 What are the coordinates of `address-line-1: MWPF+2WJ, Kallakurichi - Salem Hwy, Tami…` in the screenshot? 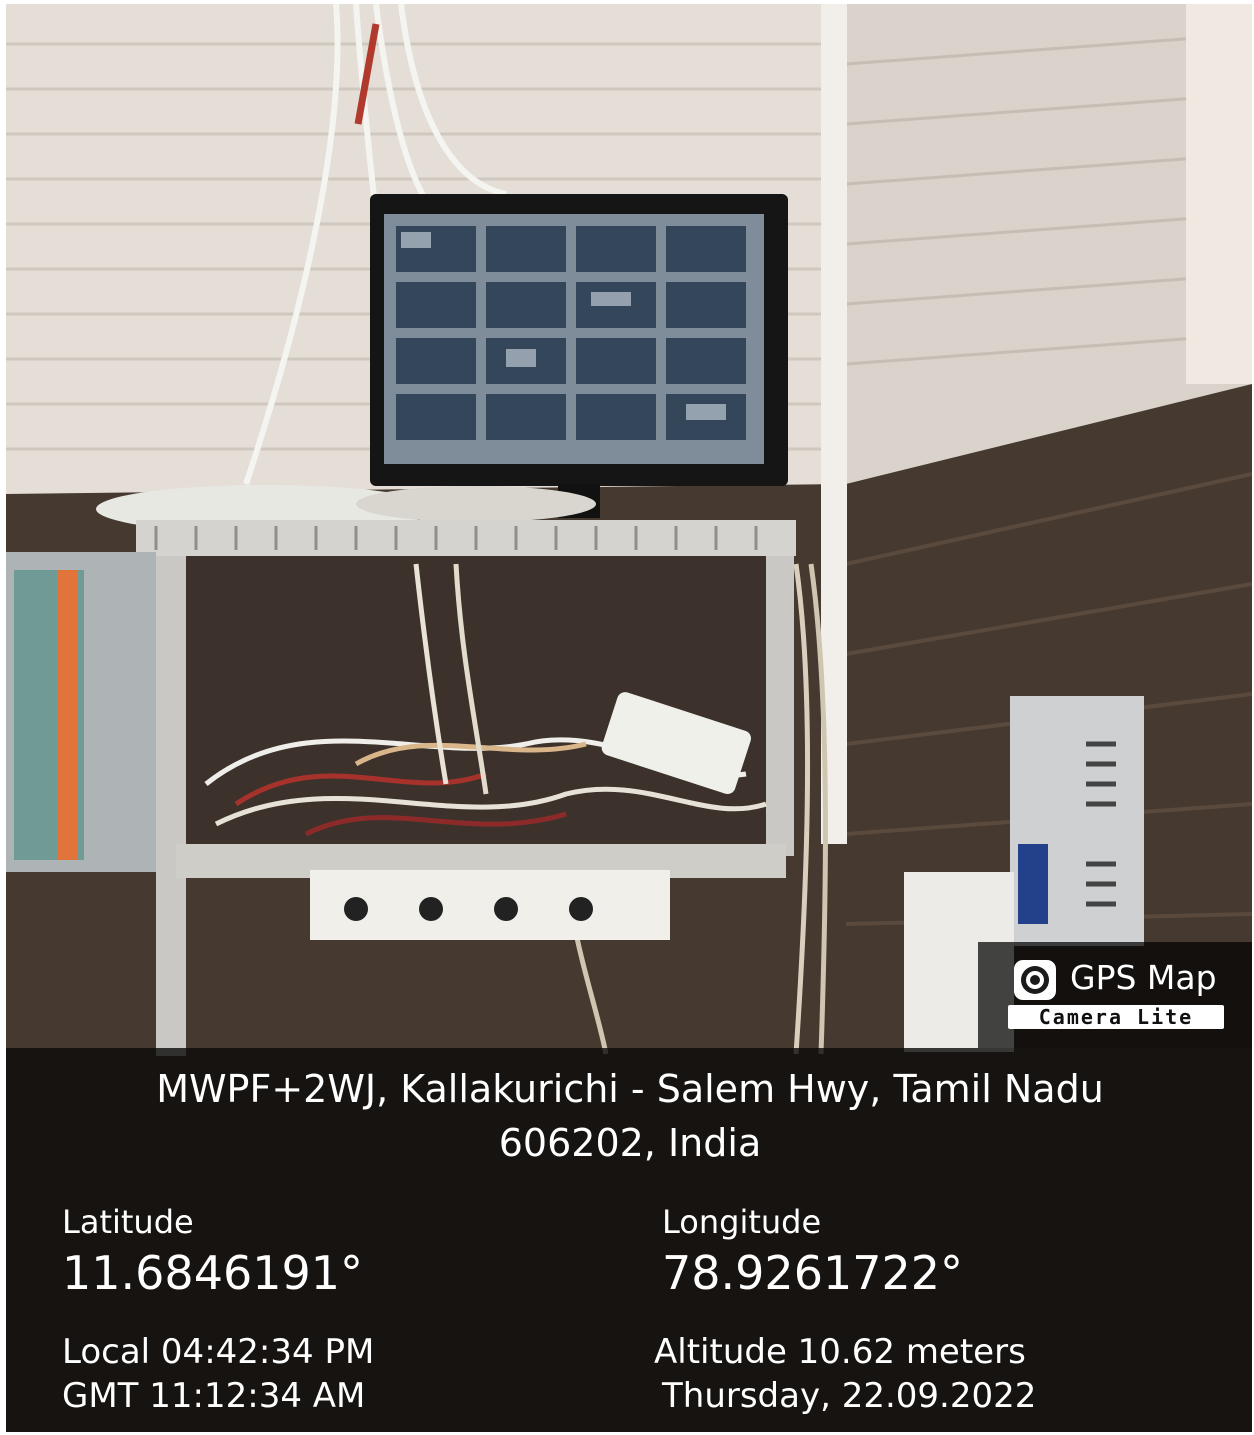 It's located at (630, 1089).